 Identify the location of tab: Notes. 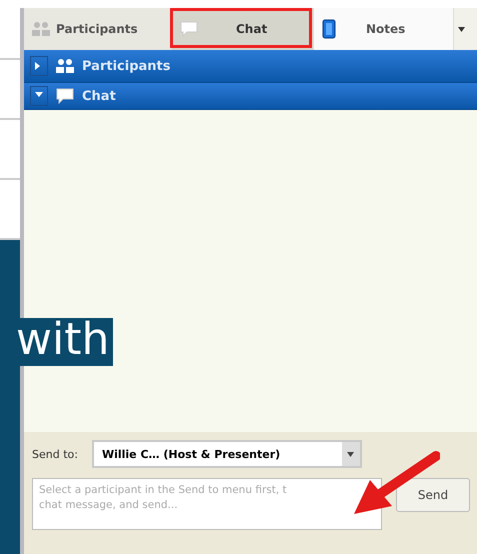
(384, 29).